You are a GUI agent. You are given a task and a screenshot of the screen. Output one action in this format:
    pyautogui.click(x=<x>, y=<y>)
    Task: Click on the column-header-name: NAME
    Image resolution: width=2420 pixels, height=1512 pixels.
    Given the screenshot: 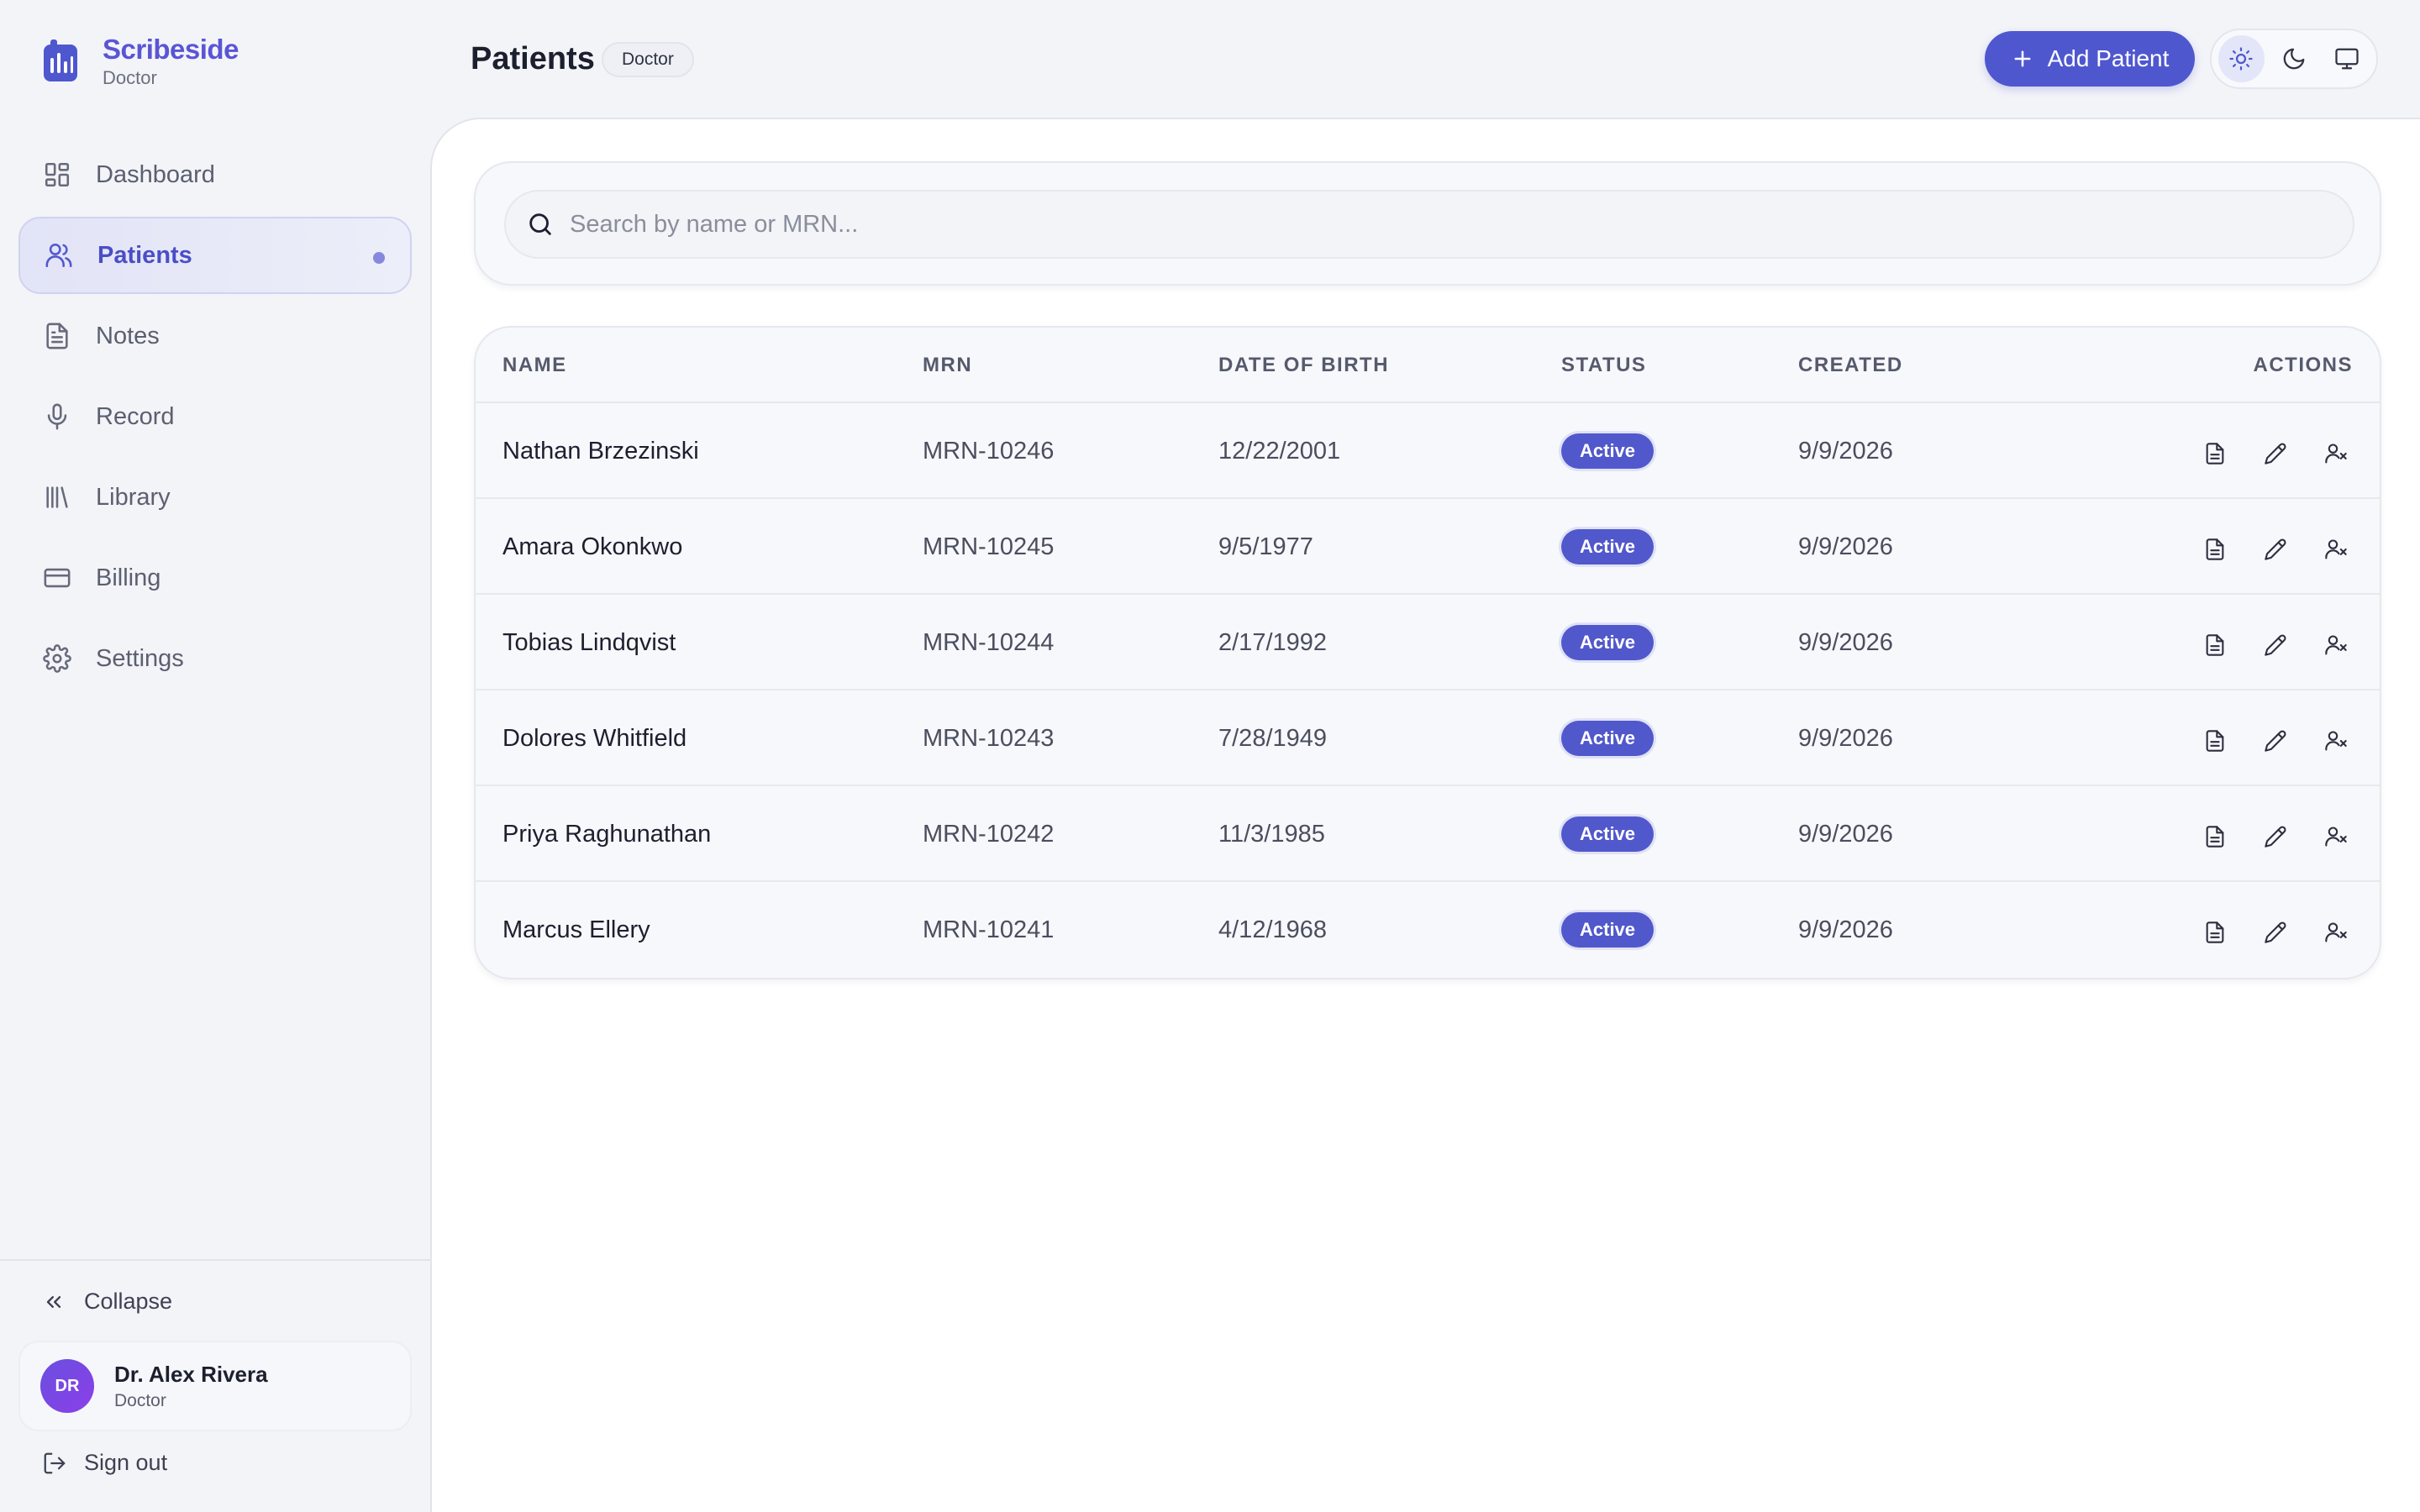 What is the action you would take?
    pyautogui.click(x=534, y=365)
    